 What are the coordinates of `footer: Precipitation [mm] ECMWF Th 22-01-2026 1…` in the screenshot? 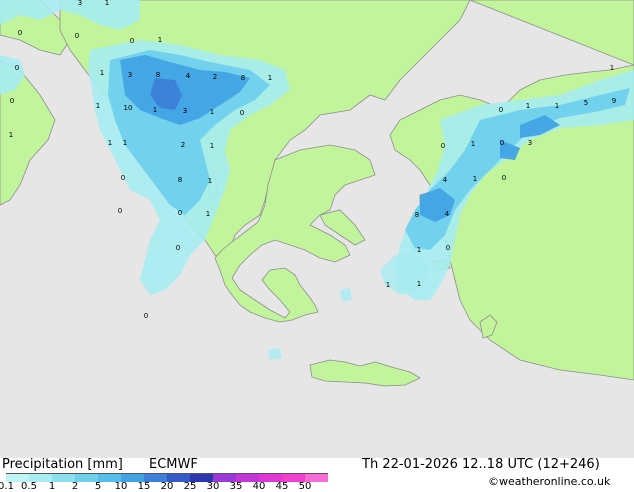 It's located at (317, 474).